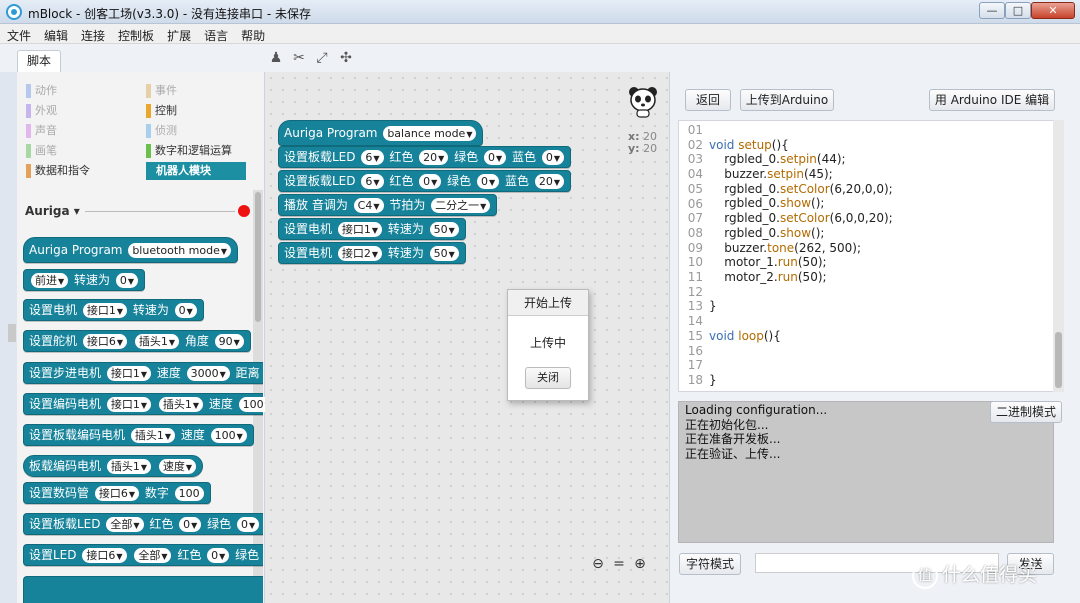  I want to click on code-scroll-thumb, so click(1058, 360).